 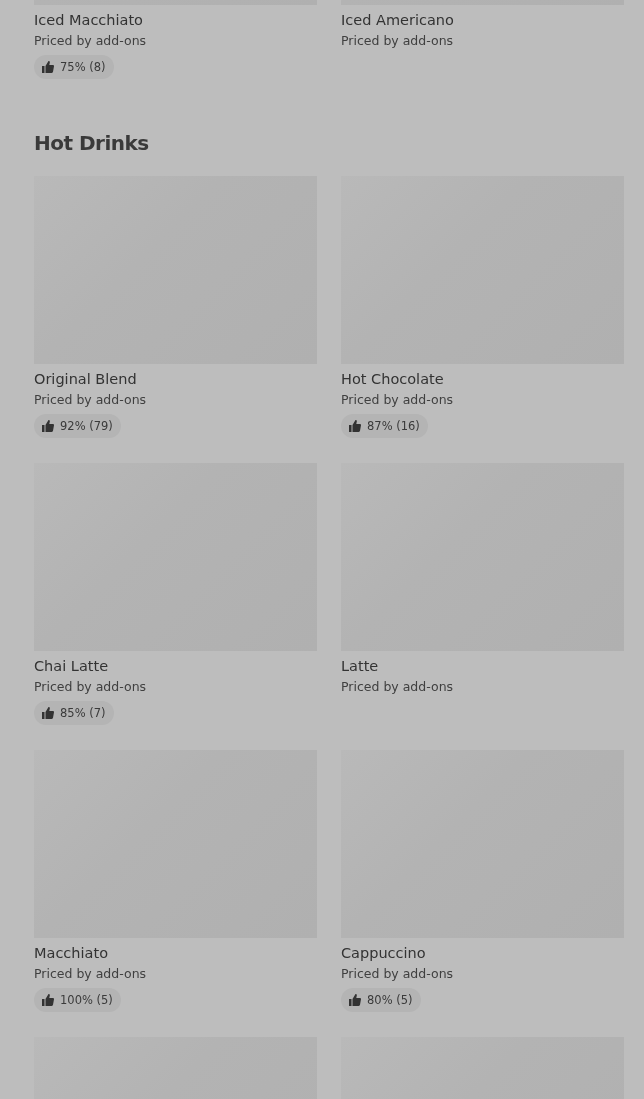 What do you see at coordinates (74, 67) in the screenshot?
I see `rating-badge: 75% (8)` at bounding box center [74, 67].